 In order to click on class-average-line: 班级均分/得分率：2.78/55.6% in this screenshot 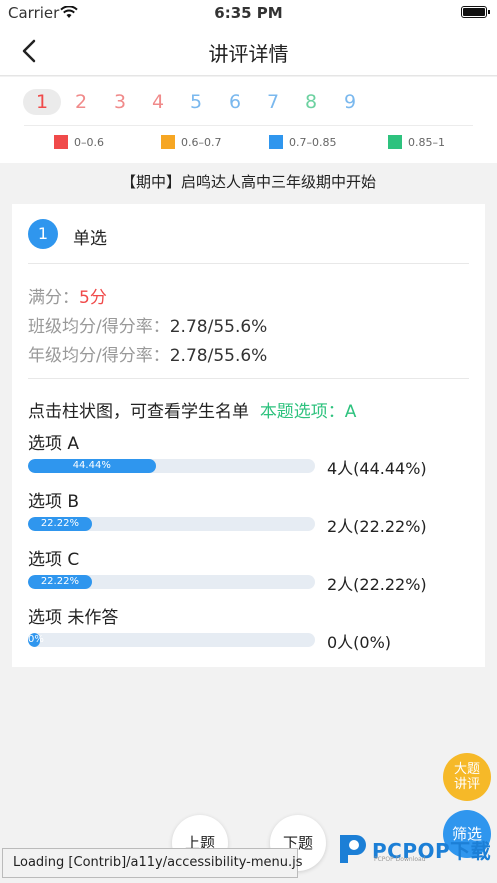, I will do `click(147, 324)`.